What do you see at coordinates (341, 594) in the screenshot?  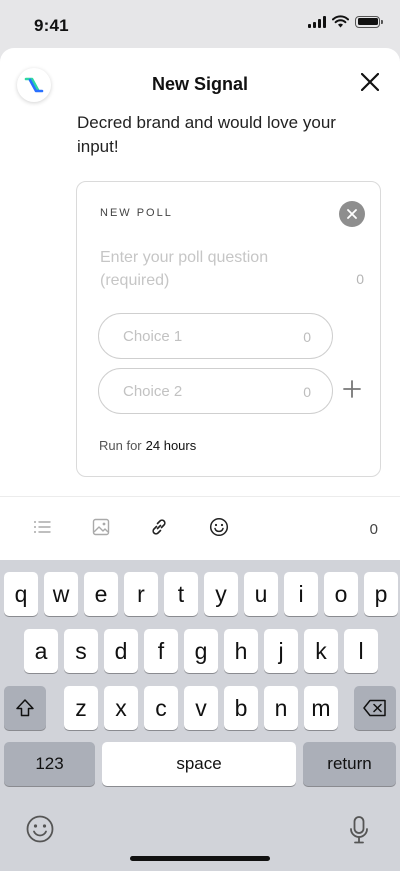 I see `key-o: o` at bounding box center [341, 594].